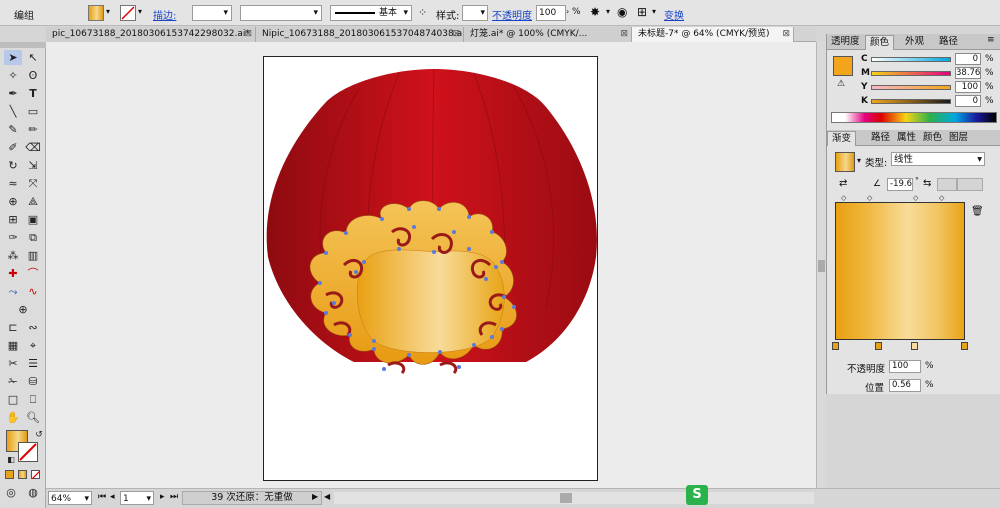 The height and width of the screenshot is (508, 1000). What do you see at coordinates (622, 12) in the screenshot?
I see `isolate-group-icon: ◉` at bounding box center [622, 12].